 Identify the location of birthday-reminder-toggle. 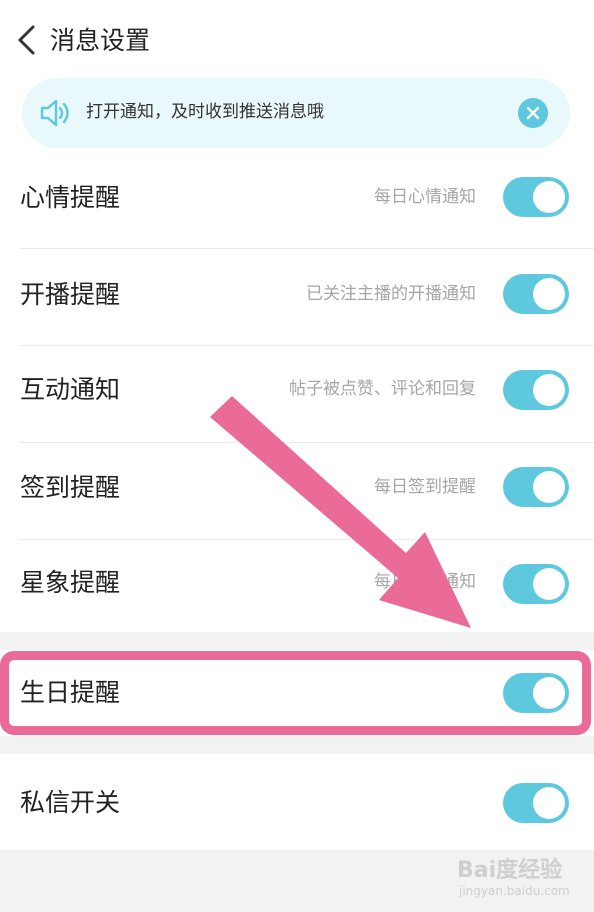
(536, 693).